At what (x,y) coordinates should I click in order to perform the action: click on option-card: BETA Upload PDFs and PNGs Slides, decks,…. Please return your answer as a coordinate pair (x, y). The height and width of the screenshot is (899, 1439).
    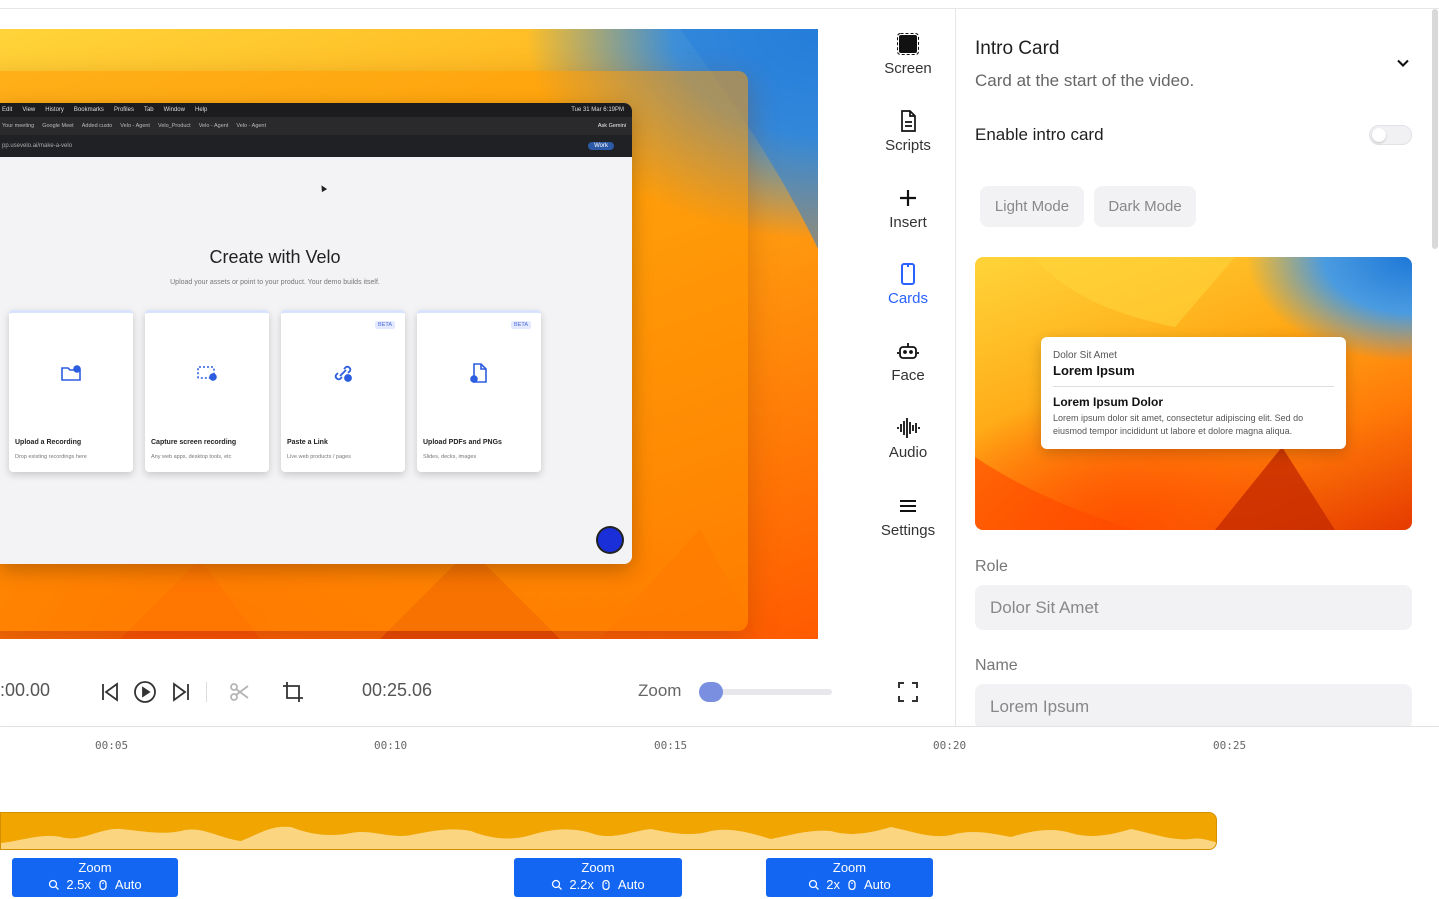
    Looking at the image, I should click on (479, 391).